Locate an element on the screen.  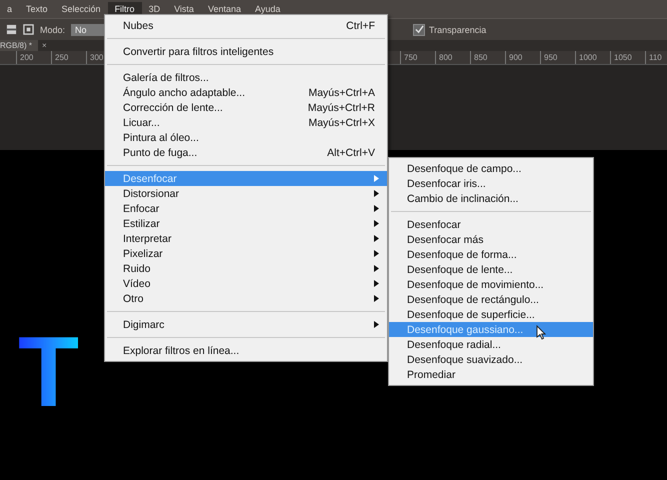
menu-item: Interpretar is located at coordinates (246, 238).